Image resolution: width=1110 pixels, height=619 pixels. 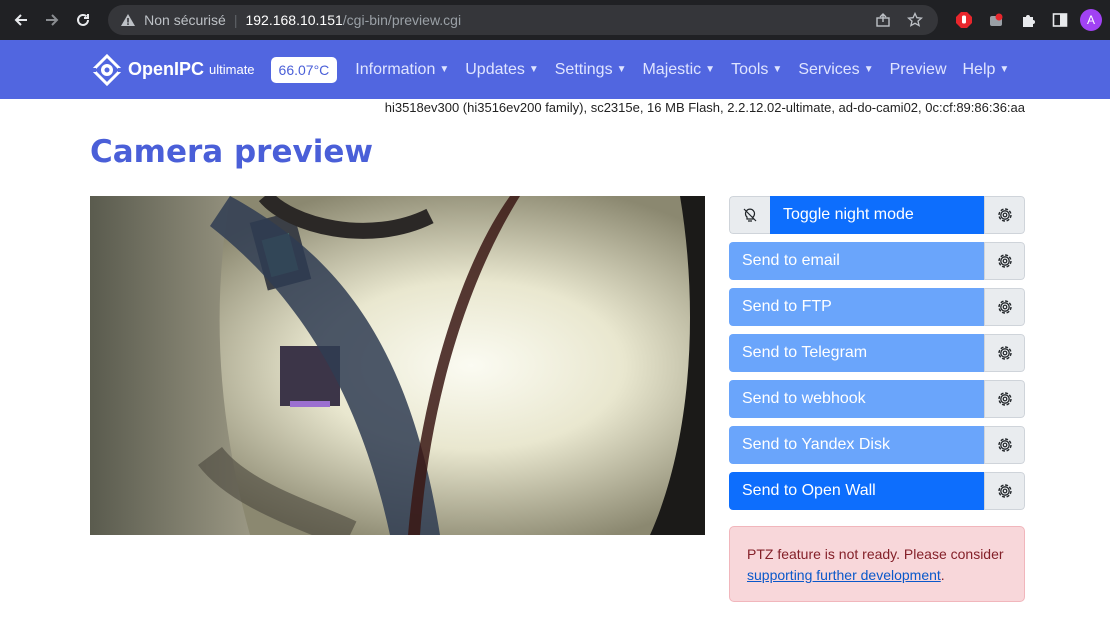 What do you see at coordinates (1004, 491) in the screenshot?
I see `open-wall-settings-gear-icon` at bounding box center [1004, 491].